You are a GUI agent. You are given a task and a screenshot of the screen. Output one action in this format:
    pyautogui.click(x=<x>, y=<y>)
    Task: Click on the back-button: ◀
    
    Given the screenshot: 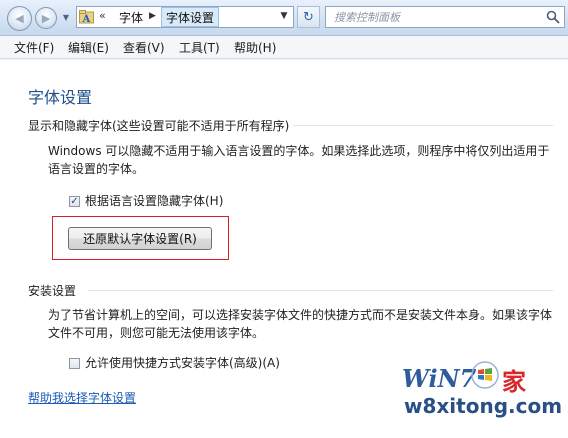 What is the action you would take?
    pyautogui.click(x=19, y=18)
    